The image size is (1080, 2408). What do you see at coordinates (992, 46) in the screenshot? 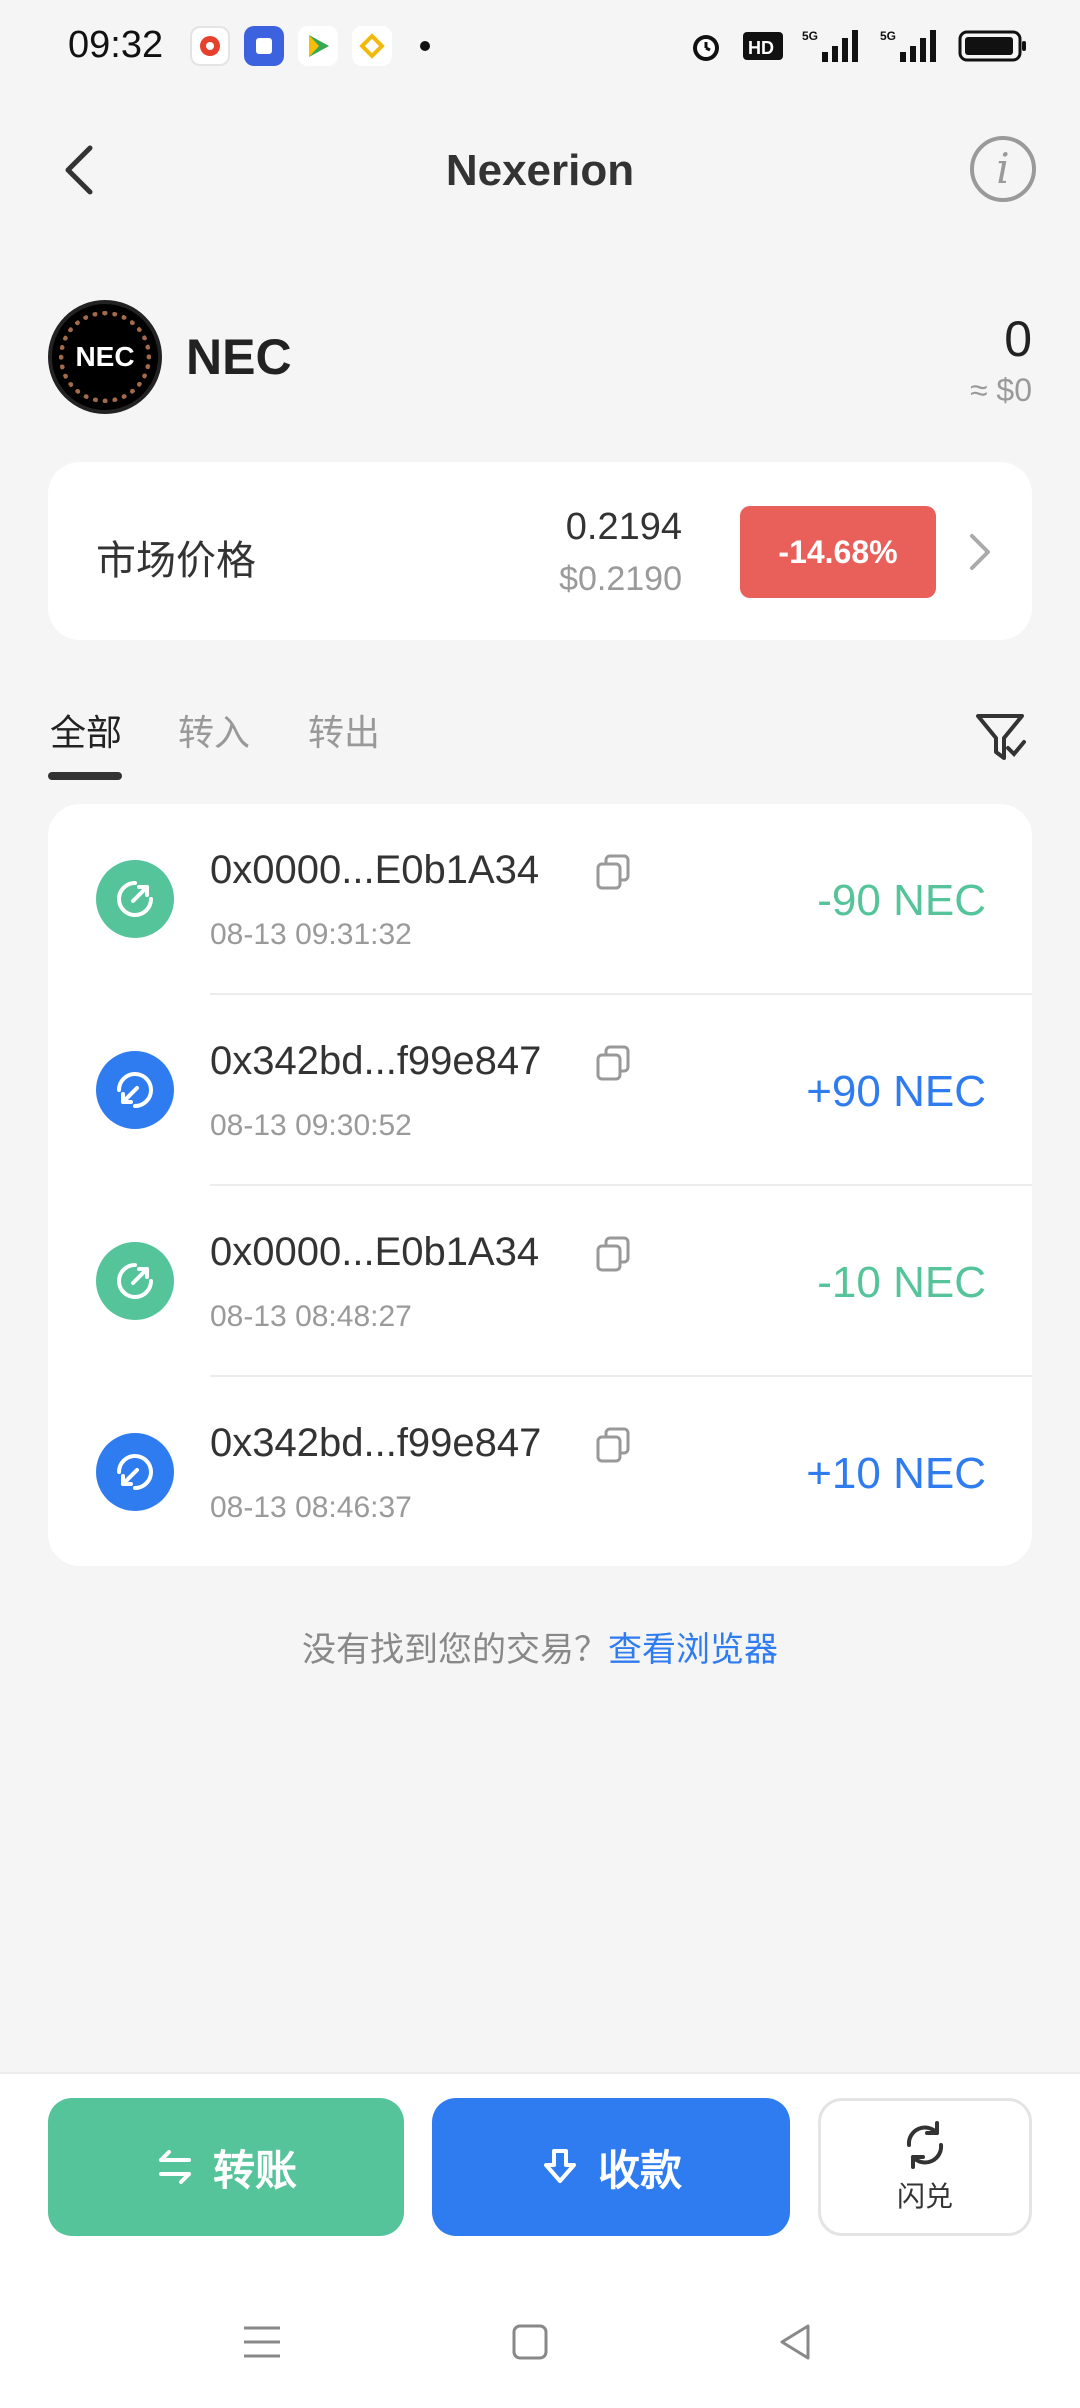
I see `battery-icon` at bounding box center [992, 46].